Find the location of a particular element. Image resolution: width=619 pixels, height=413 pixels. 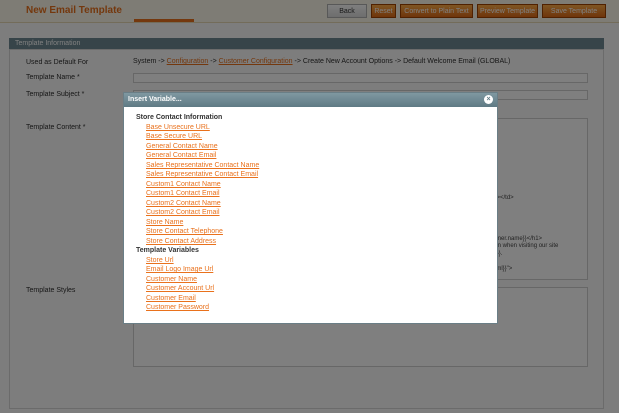

variable-link: Sales Representative Contact Name is located at coordinates (202, 165).